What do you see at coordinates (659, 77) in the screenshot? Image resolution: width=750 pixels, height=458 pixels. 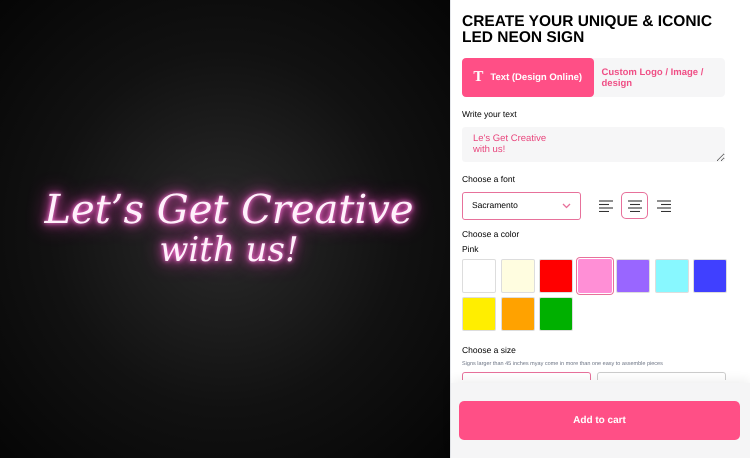 I see `tab: Custom Logo / Image / design` at bounding box center [659, 77].